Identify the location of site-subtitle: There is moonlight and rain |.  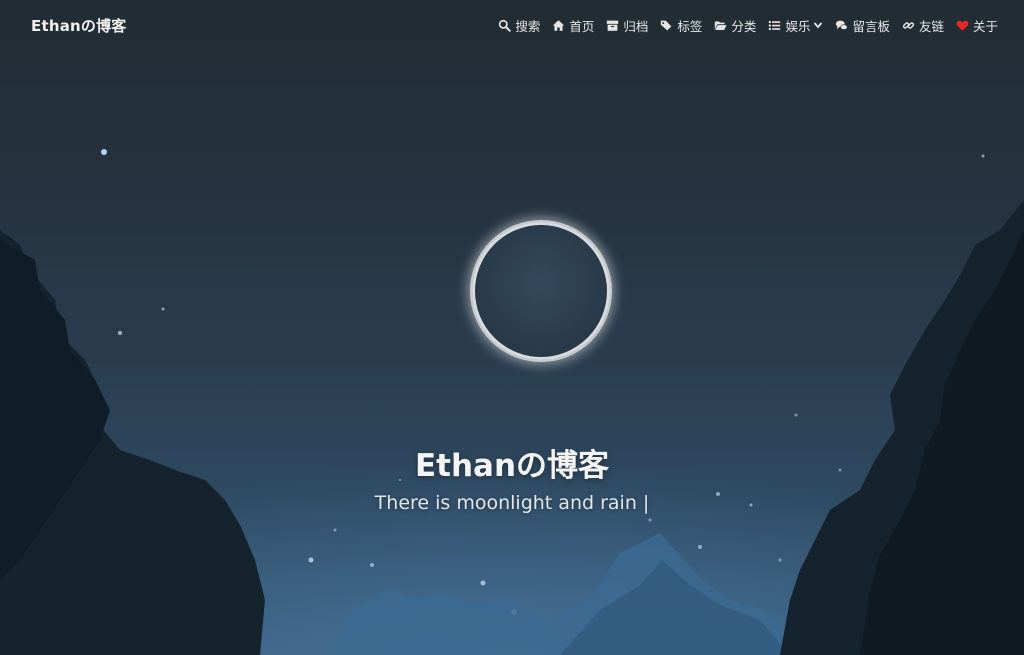
(512, 503).